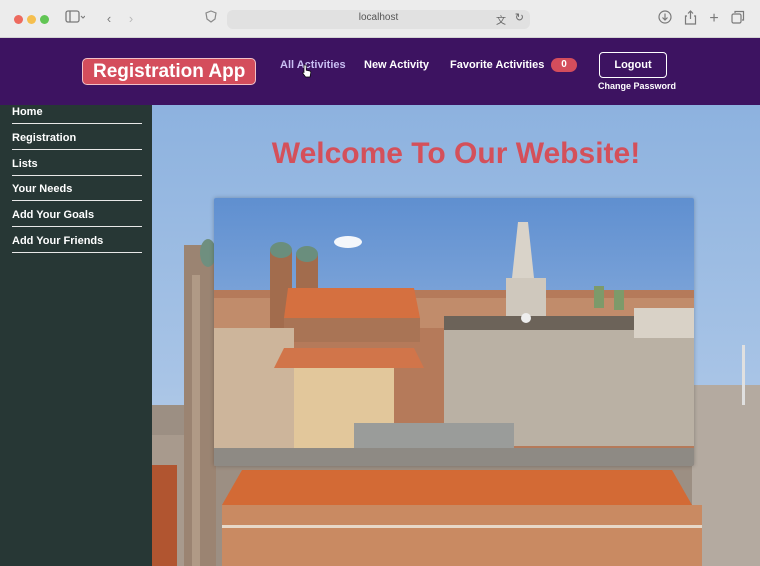 Image resolution: width=760 pixels, height=566 pixels. What do you see at coordinates (77, 141) in the screenshot?
I see `sidebar-item-registration: Registration` at bounding box center [77, 141].